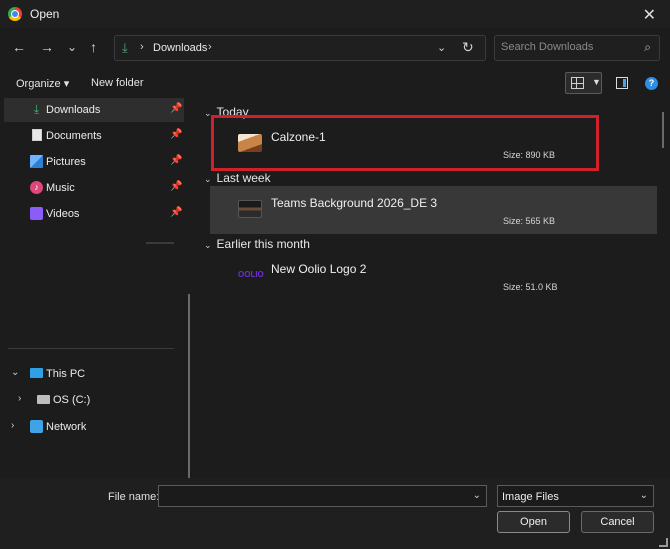  I want to click on sidebar-item-label: Documents, so click(74, 136).